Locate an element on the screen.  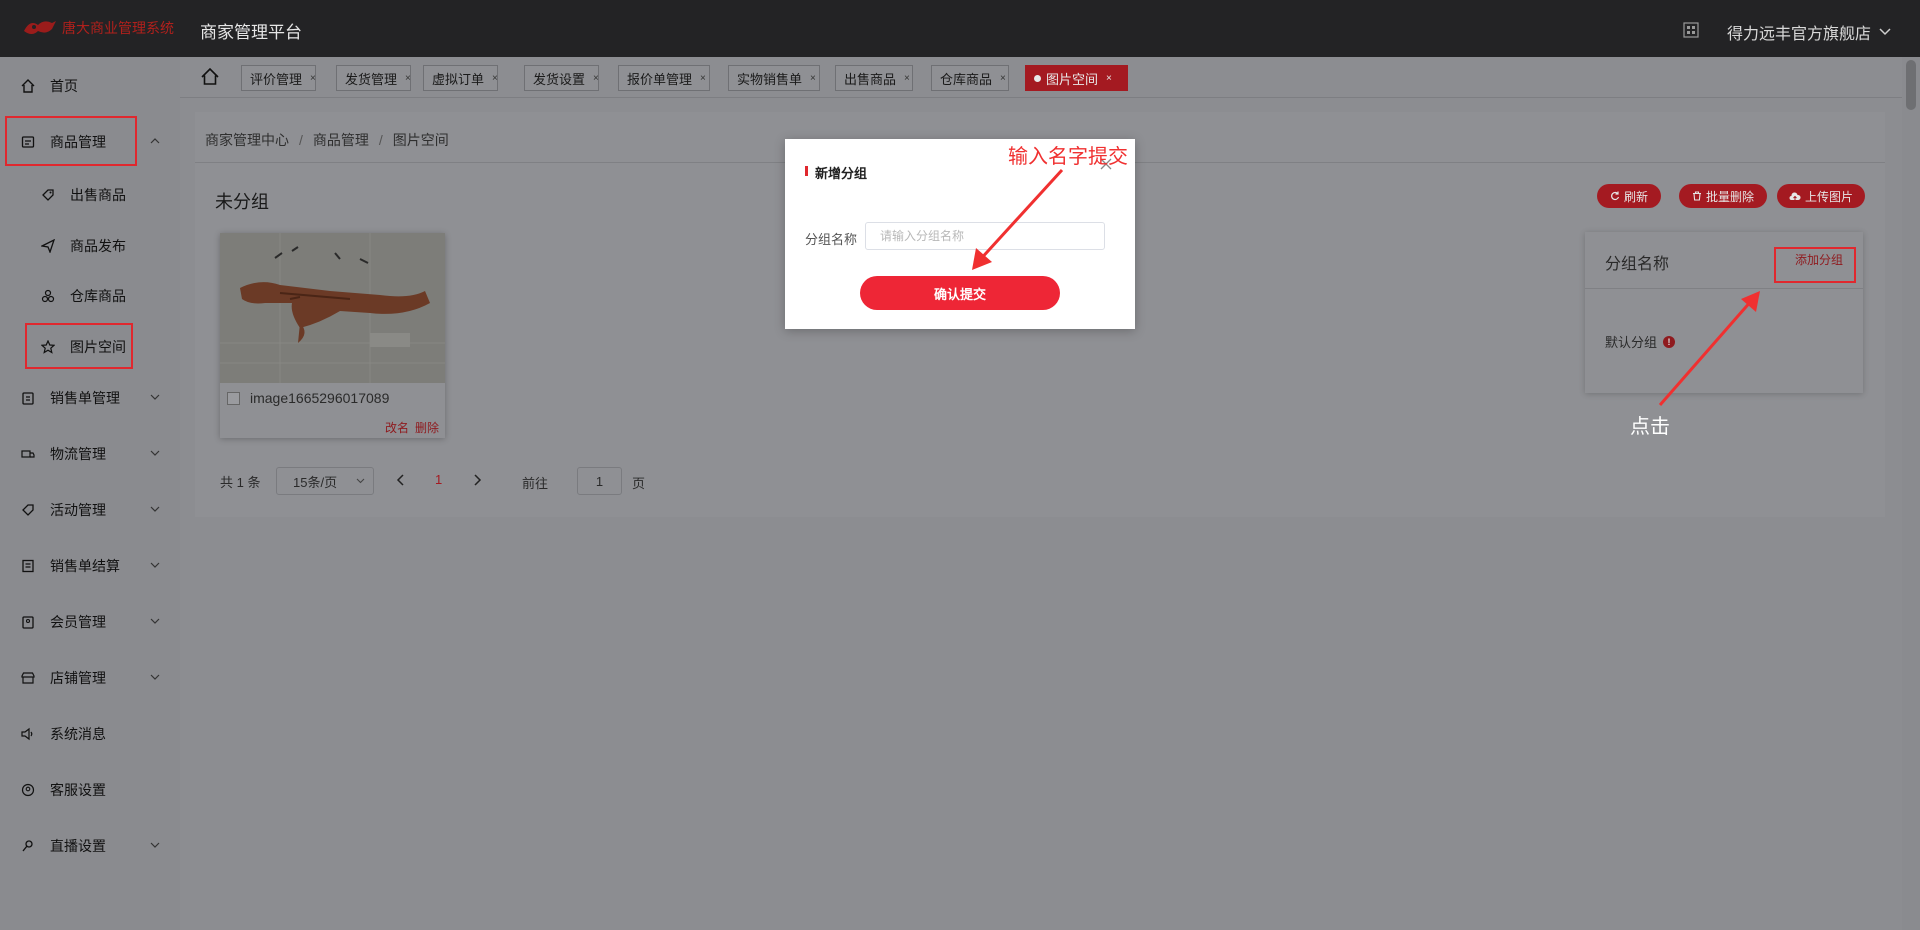
tab-warehouse-goods: 仓库商品 × is located at coordinates (970, 78).